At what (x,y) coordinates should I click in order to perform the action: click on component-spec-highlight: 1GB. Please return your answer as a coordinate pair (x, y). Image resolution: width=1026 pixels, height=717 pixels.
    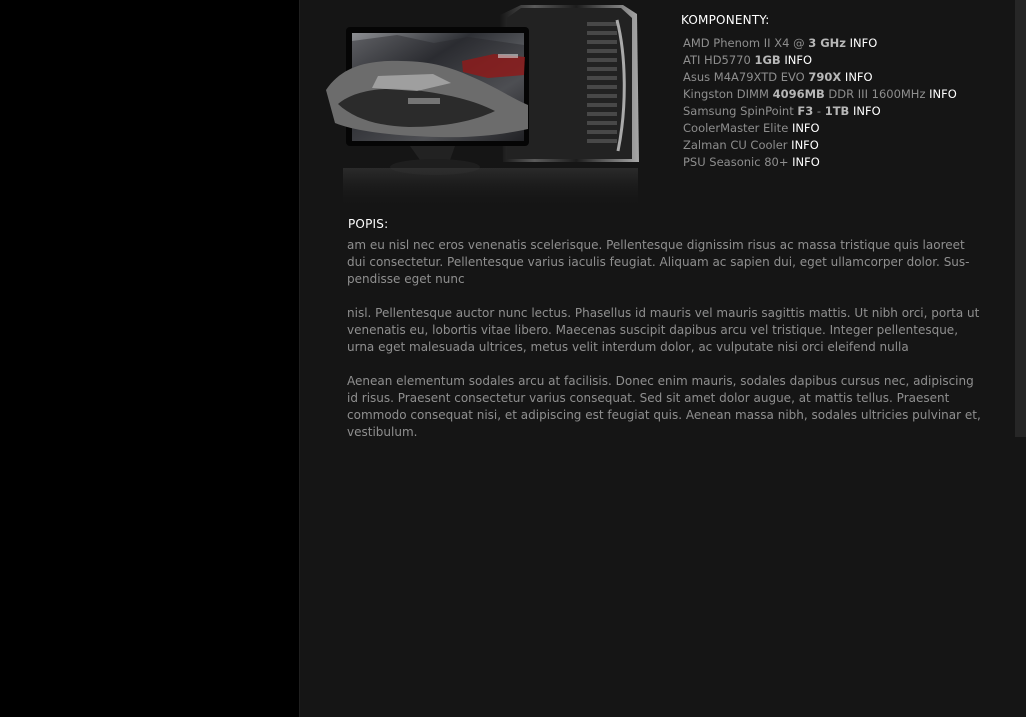
    Looking at the image, I should click on (767, 60).